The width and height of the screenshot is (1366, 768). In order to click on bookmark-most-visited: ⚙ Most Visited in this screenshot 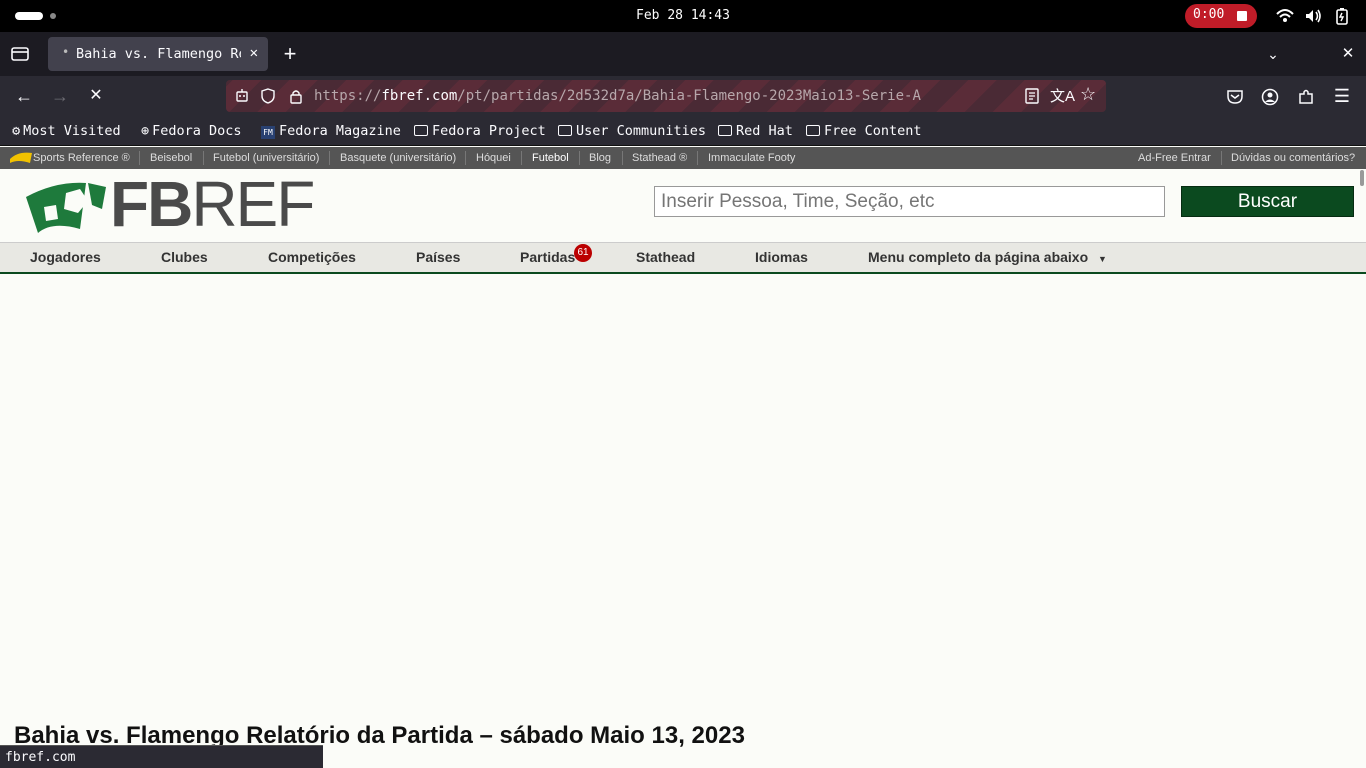, I will do `click(66, 131)`.